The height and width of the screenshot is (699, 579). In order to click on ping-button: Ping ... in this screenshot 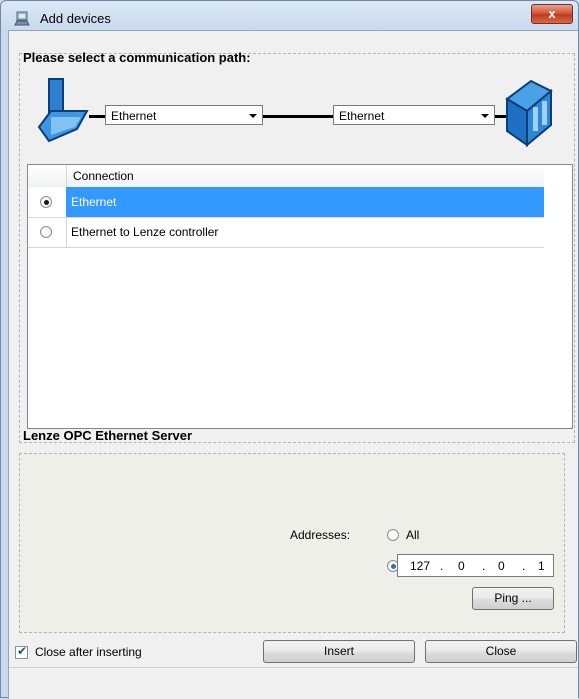, I will do `click(513, 598)`.